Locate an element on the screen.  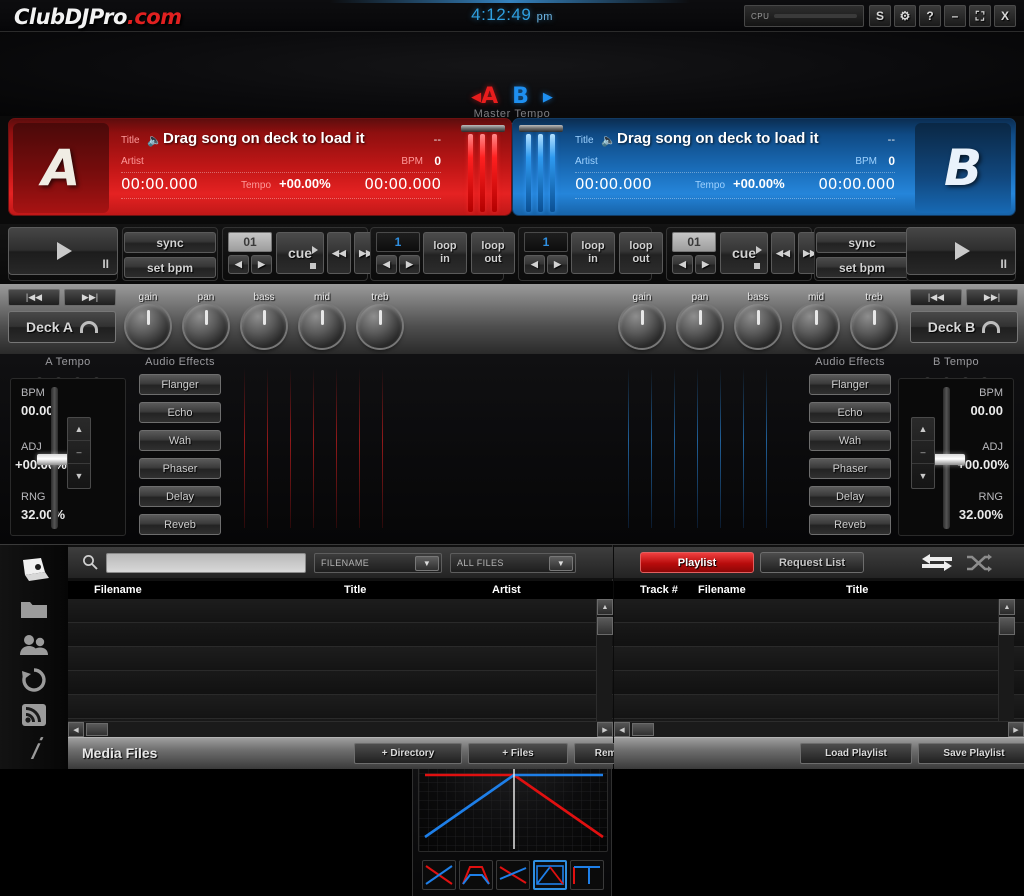
deck-b-bass-knob-unit: bass is located at coordinates (758, 320).